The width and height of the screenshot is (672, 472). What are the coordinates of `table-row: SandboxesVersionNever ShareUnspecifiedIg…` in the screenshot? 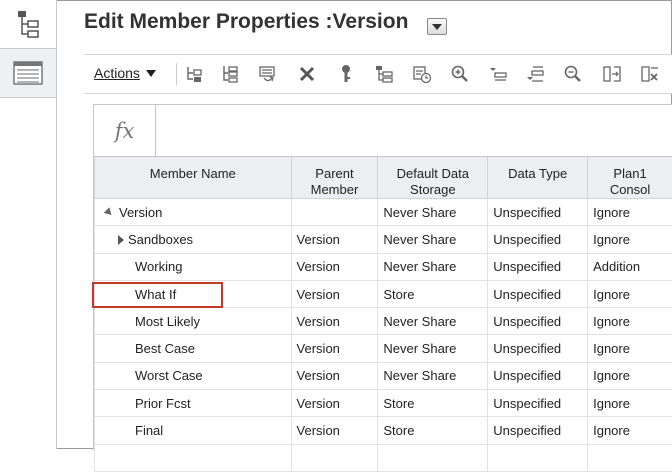 It's located at (383, 239).